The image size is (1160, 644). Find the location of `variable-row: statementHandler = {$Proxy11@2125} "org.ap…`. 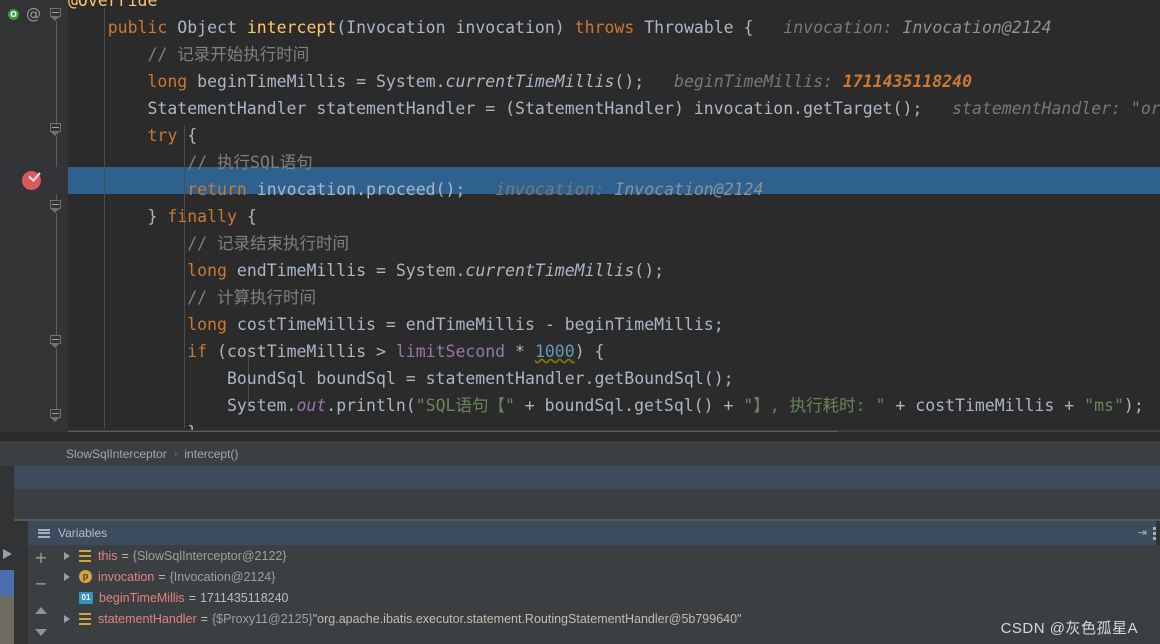

variable-row: statementHandler = {$Proxy11@2125} "org.ap… is located at coordinates (398, 618).